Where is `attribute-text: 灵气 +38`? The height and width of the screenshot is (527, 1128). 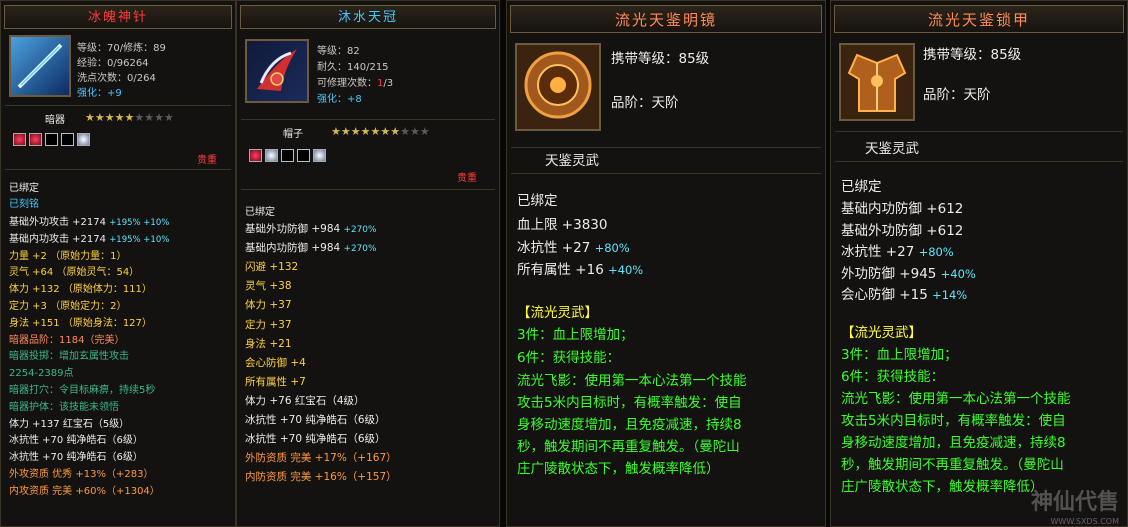 attribute-text: 灵气 +38 is located at coordinates (268, 286).